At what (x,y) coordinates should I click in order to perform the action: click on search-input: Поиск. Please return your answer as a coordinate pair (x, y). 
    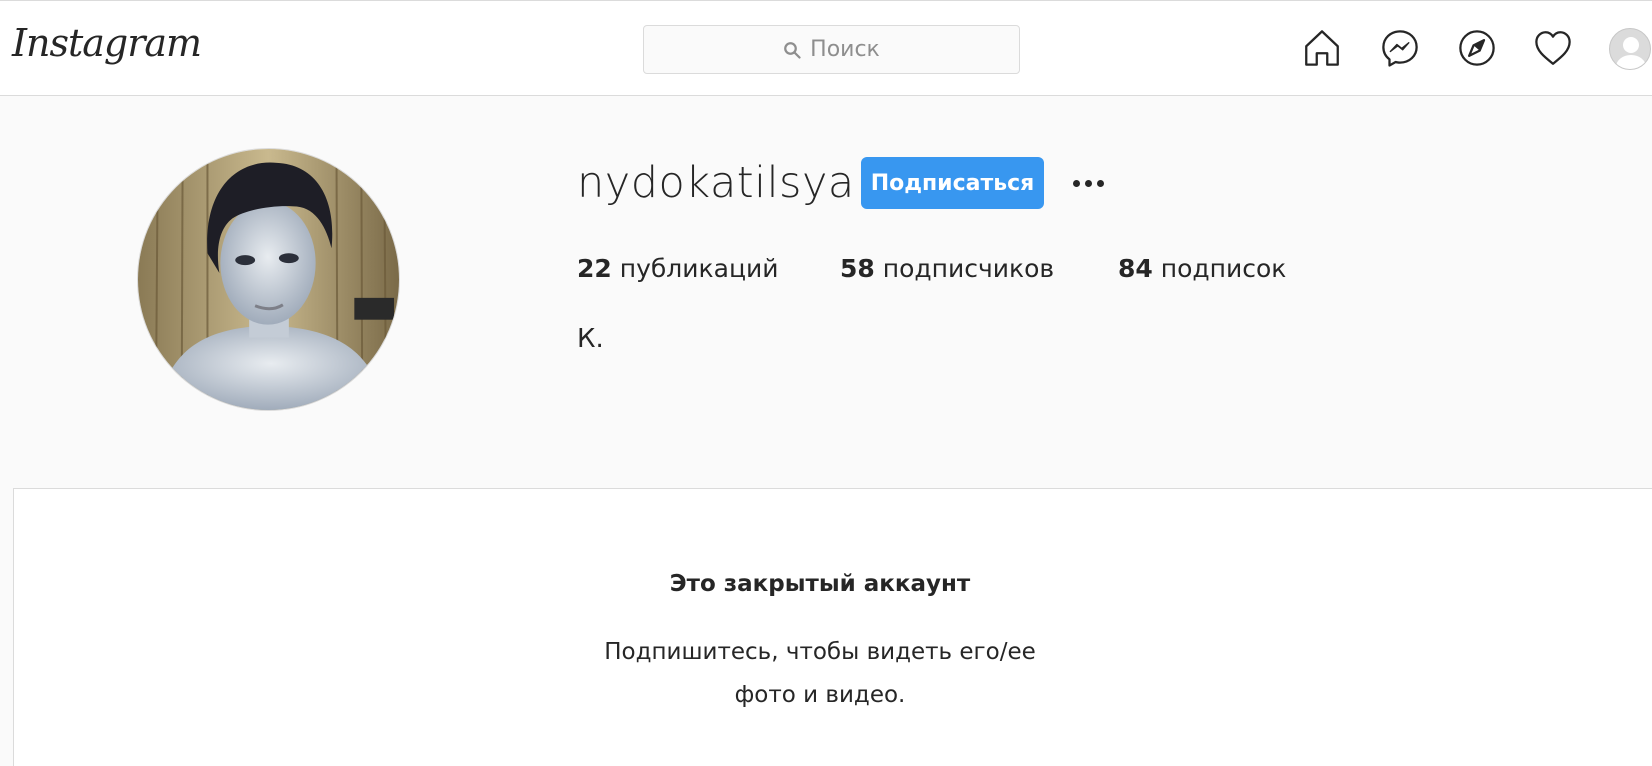
    Looking at the image, I should click on (831, 49).